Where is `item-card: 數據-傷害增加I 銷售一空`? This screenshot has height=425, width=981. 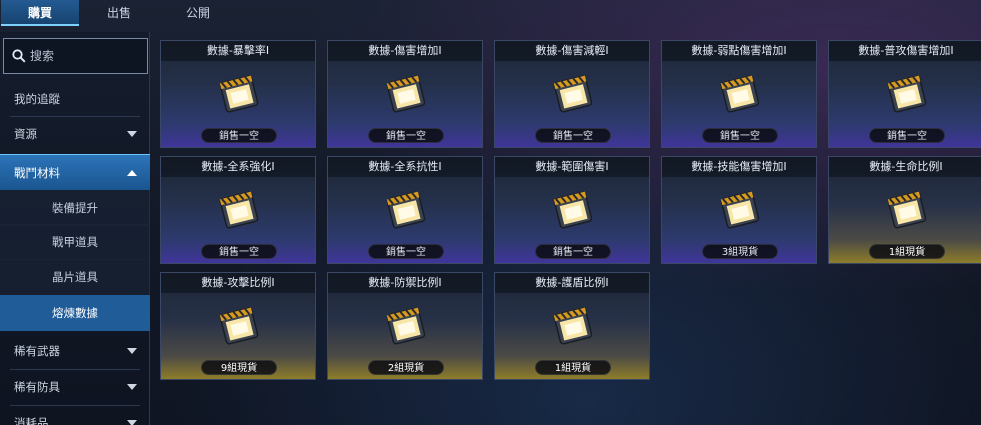 item-card: 數據-傷害增加I 銷售一空 is located at coordinates (405, 94).